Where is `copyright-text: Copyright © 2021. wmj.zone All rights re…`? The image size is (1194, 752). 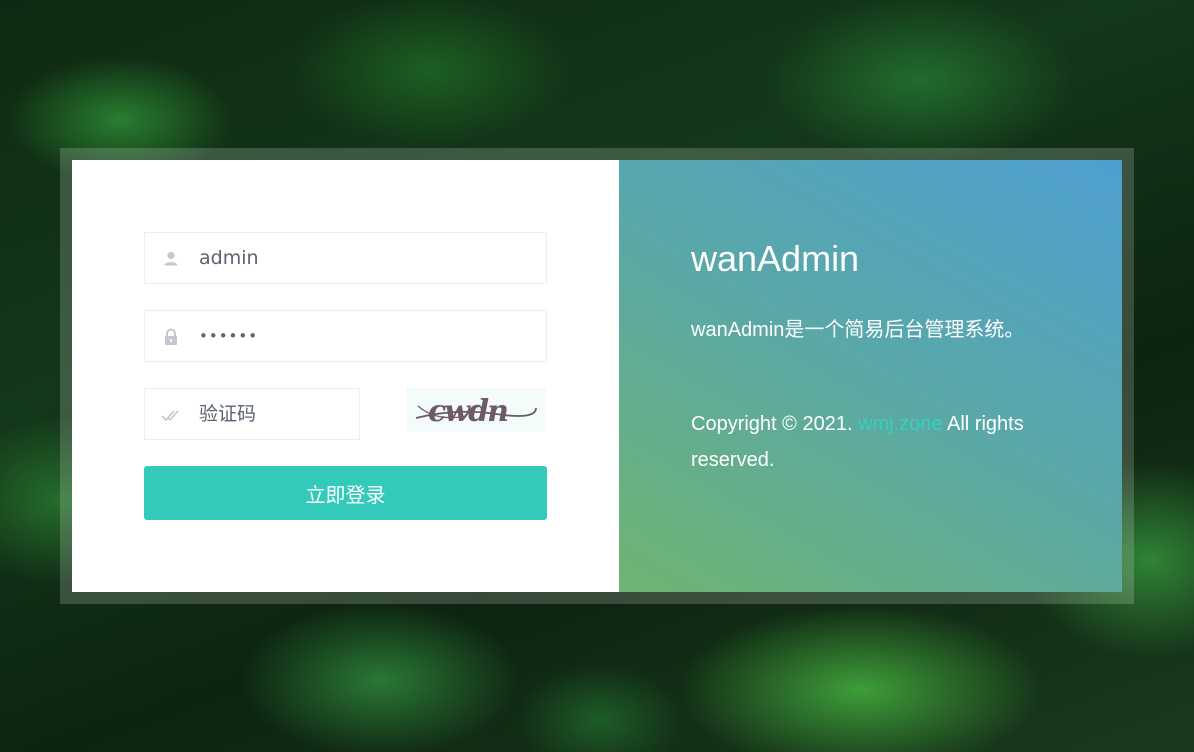 copyright-text: Copyright © 2021. wmj.zone All rights re… is located at coordinates (861, 442).